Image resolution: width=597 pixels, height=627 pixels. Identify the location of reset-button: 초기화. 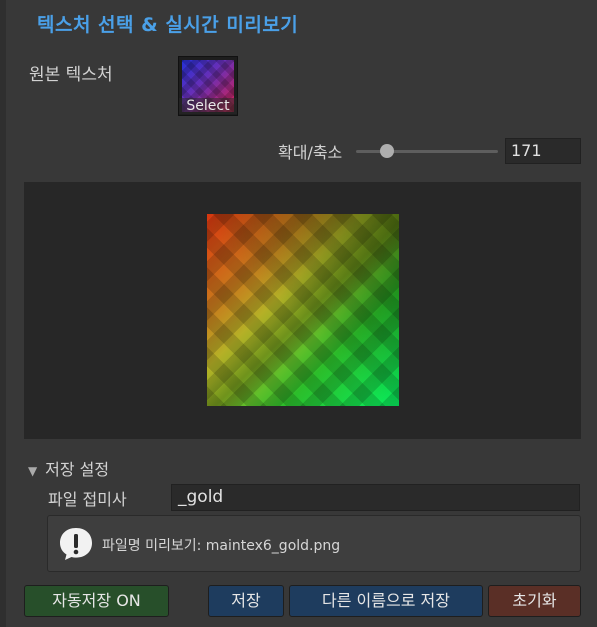
(534, 601).